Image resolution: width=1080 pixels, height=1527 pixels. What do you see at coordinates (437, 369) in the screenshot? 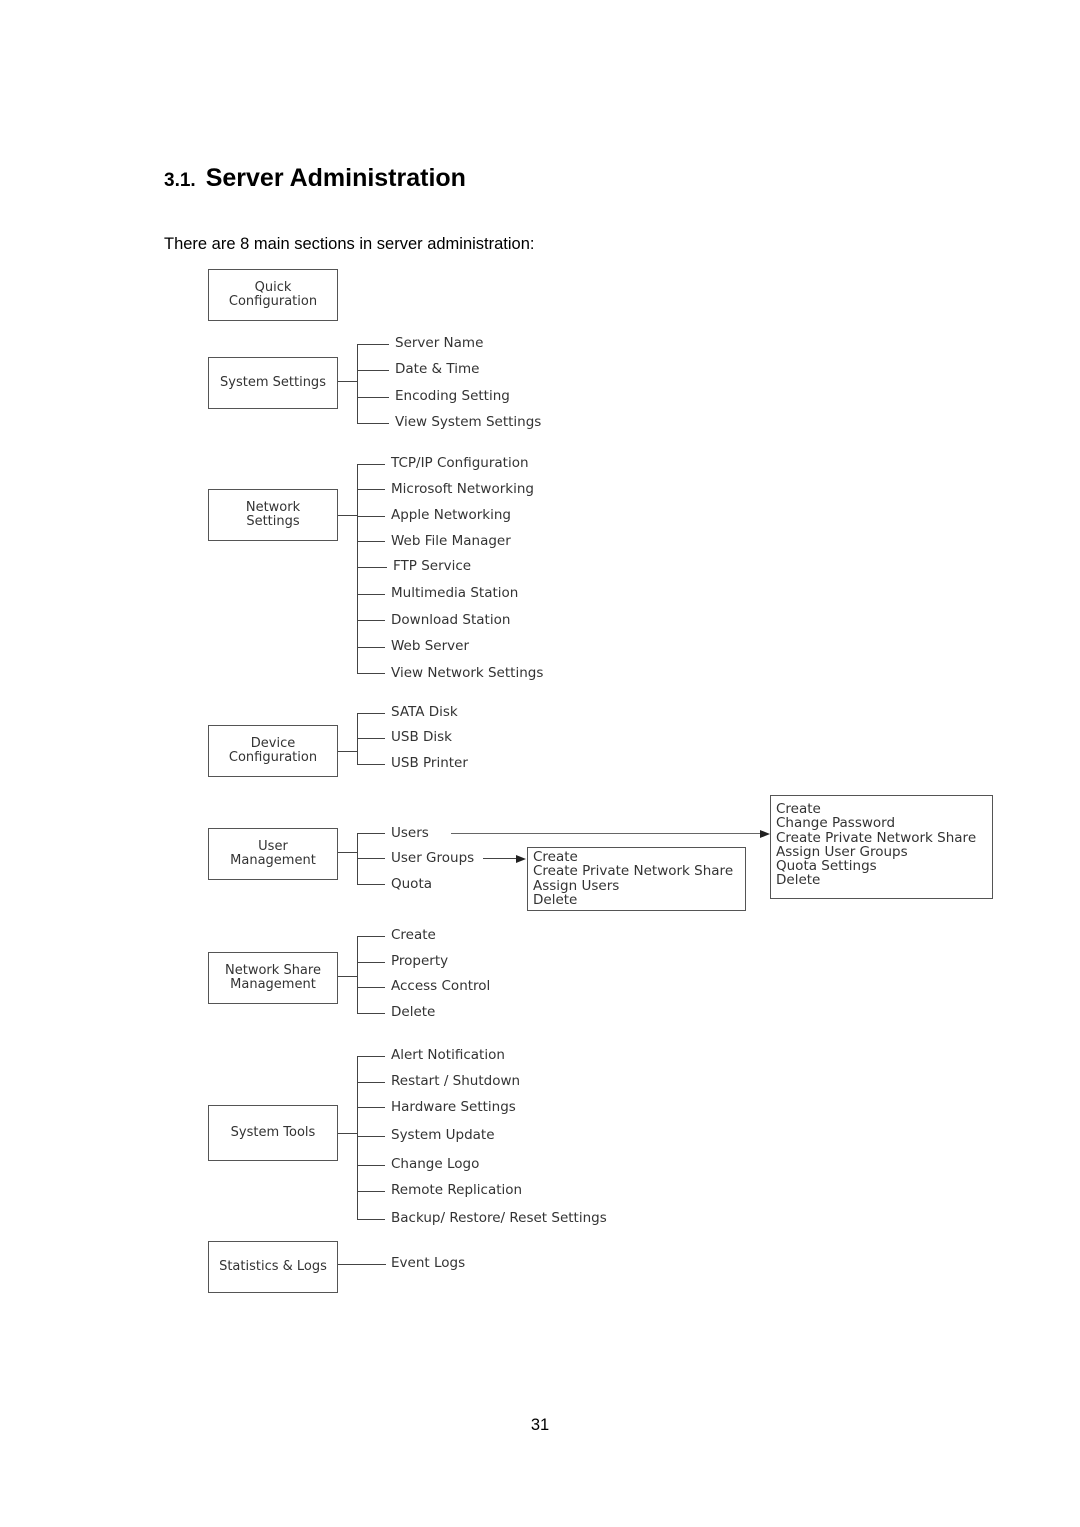
I see `item-date-time: Date & Time` at bounding box center [437, 369].